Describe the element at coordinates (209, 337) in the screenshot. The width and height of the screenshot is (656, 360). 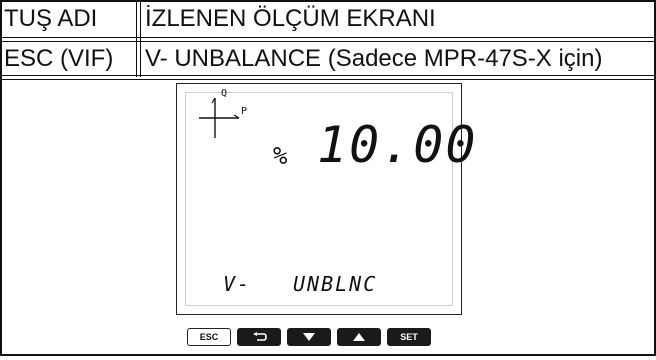
I see `esc-key: ESC` at that location.